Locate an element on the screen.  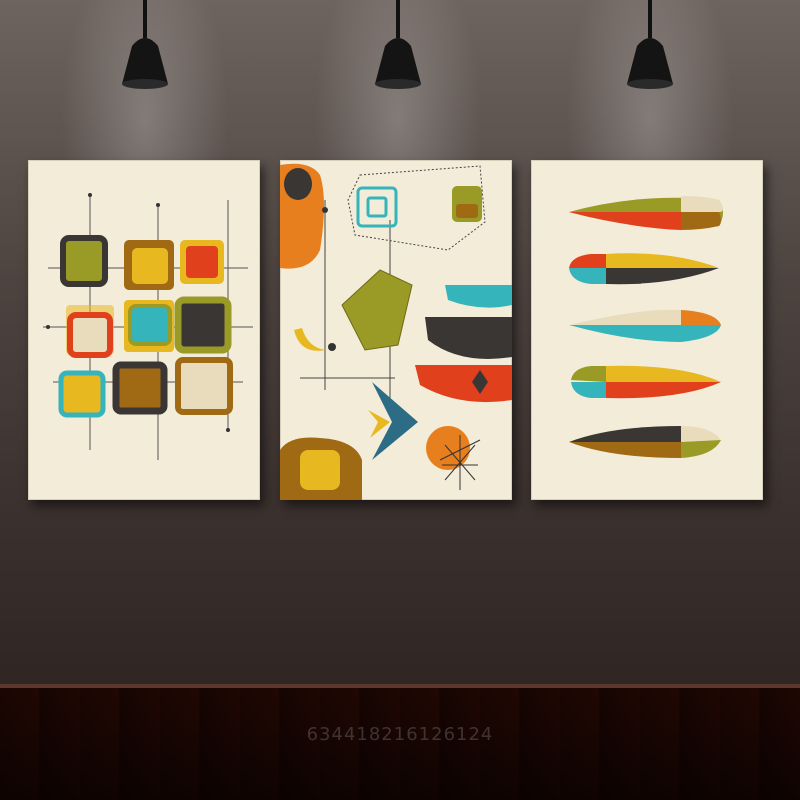
middle-panel is located at coordinates (396, 330).